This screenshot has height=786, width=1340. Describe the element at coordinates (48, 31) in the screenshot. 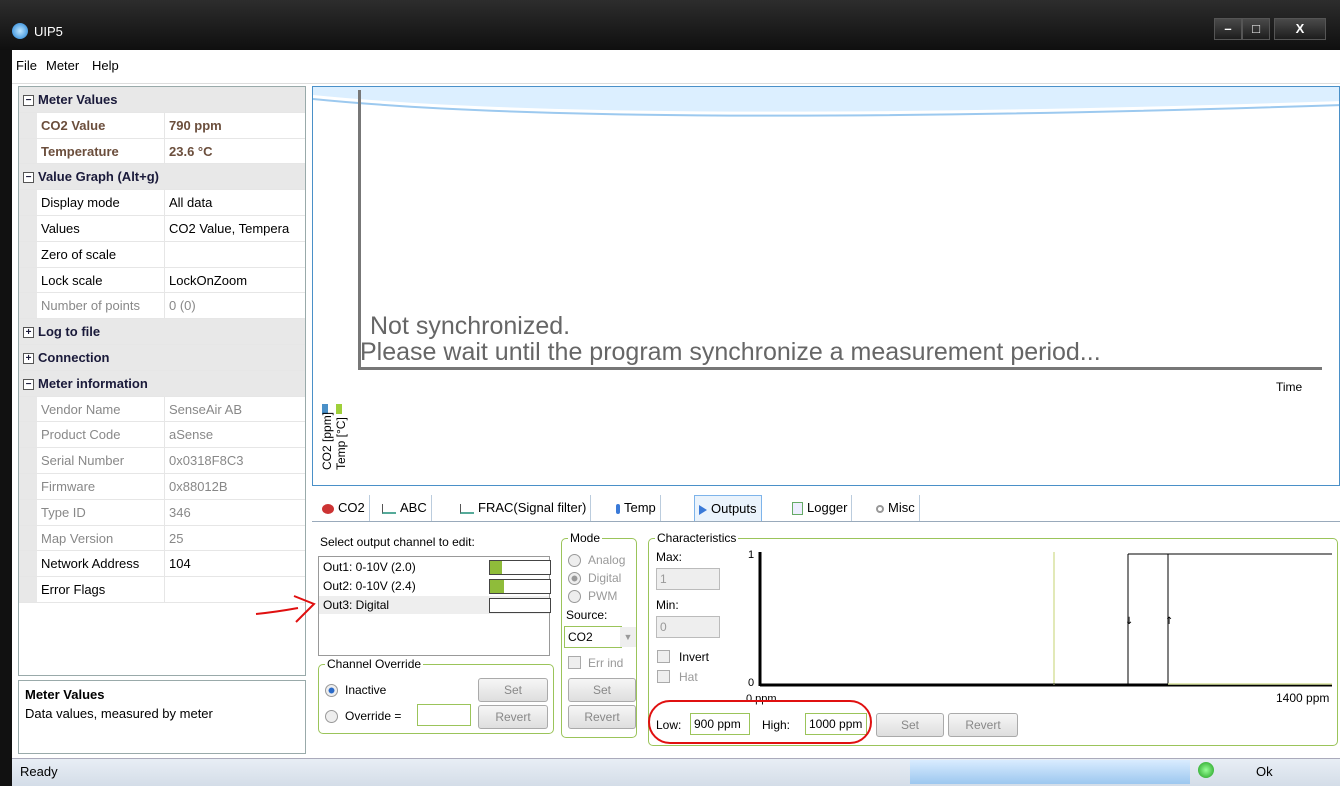

I see `window-title: UIP5` at that location.